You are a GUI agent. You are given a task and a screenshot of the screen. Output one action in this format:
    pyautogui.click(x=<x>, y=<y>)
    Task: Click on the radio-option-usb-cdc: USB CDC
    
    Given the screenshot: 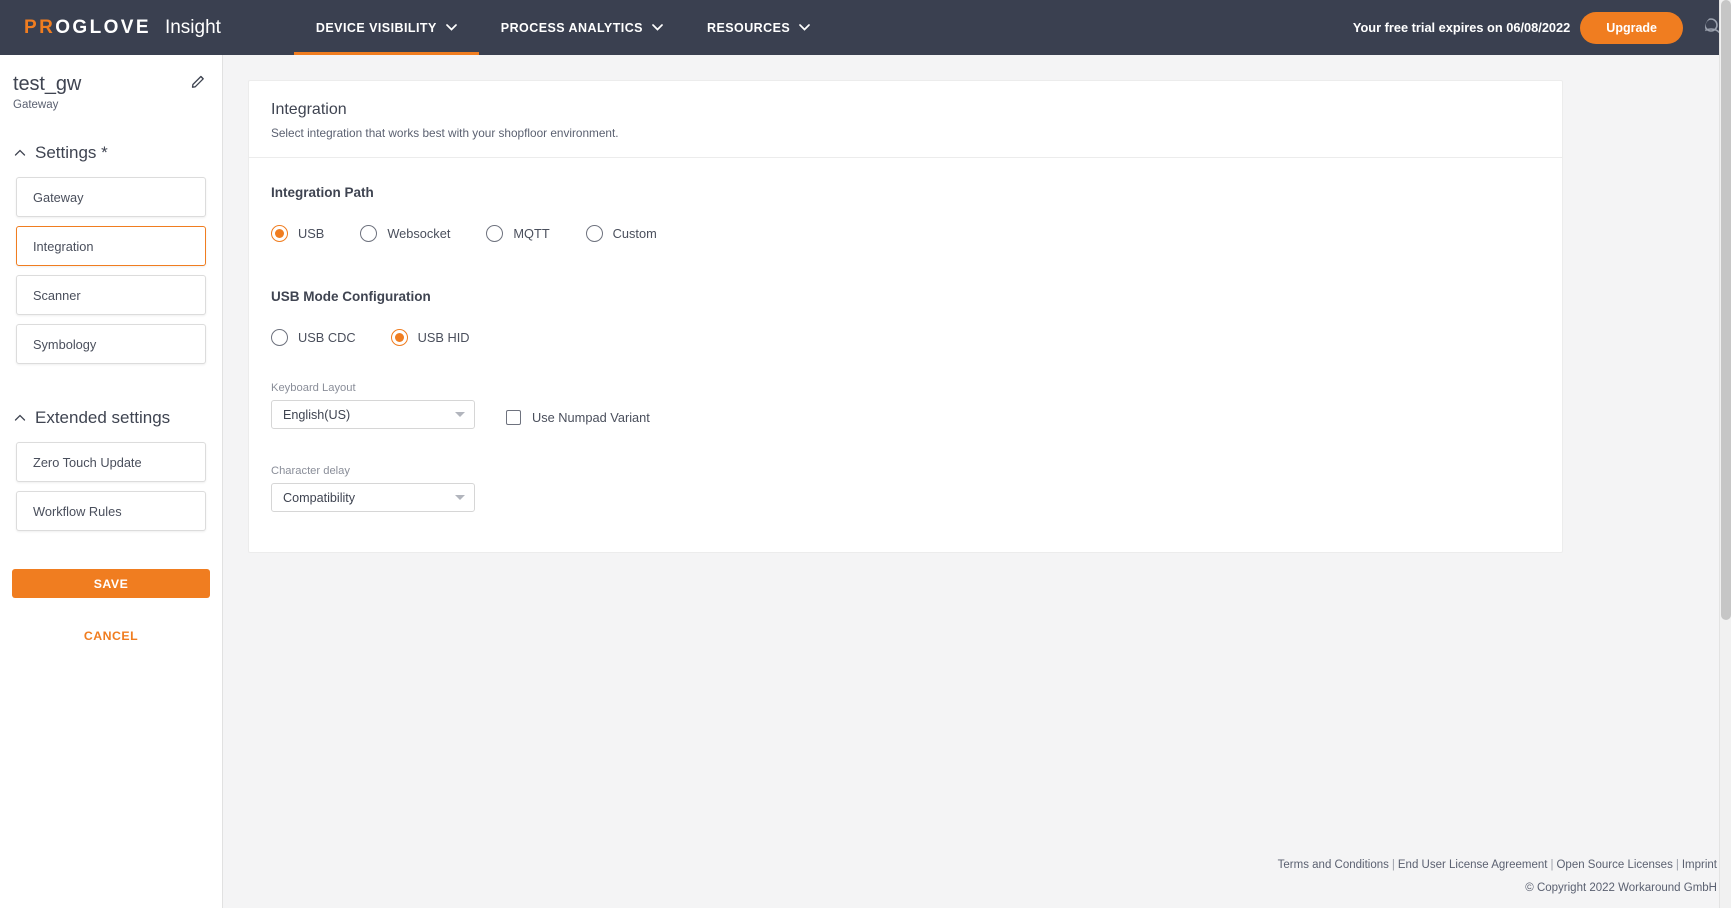 What is the action you would take?
    pyautogui.click(x=313, y=337)
    